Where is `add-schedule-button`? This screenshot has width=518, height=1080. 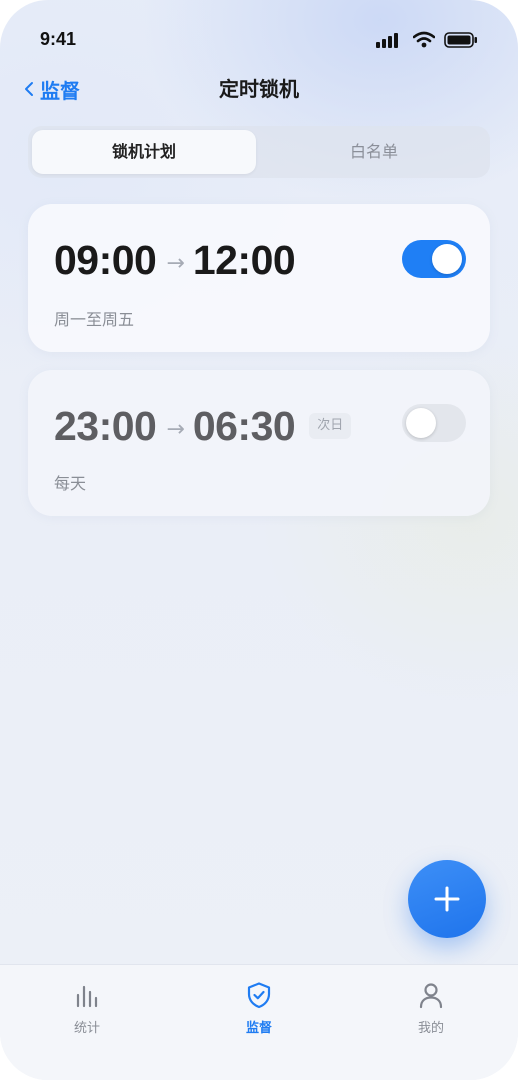 add-schedule-button is located at coordinates (447, 899).